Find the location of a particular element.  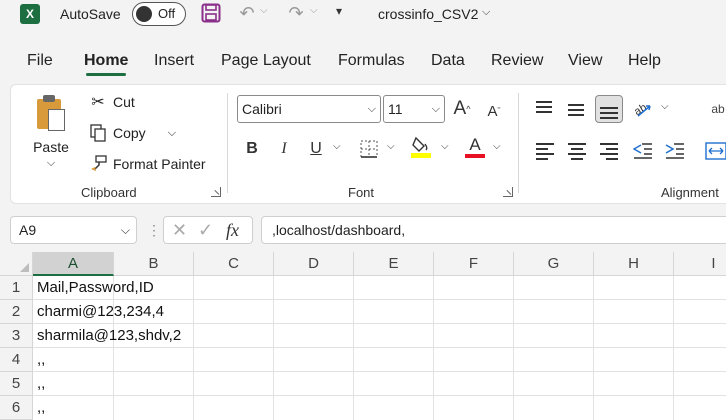

cell-a6: ,, is located at coordinates (41, 408).